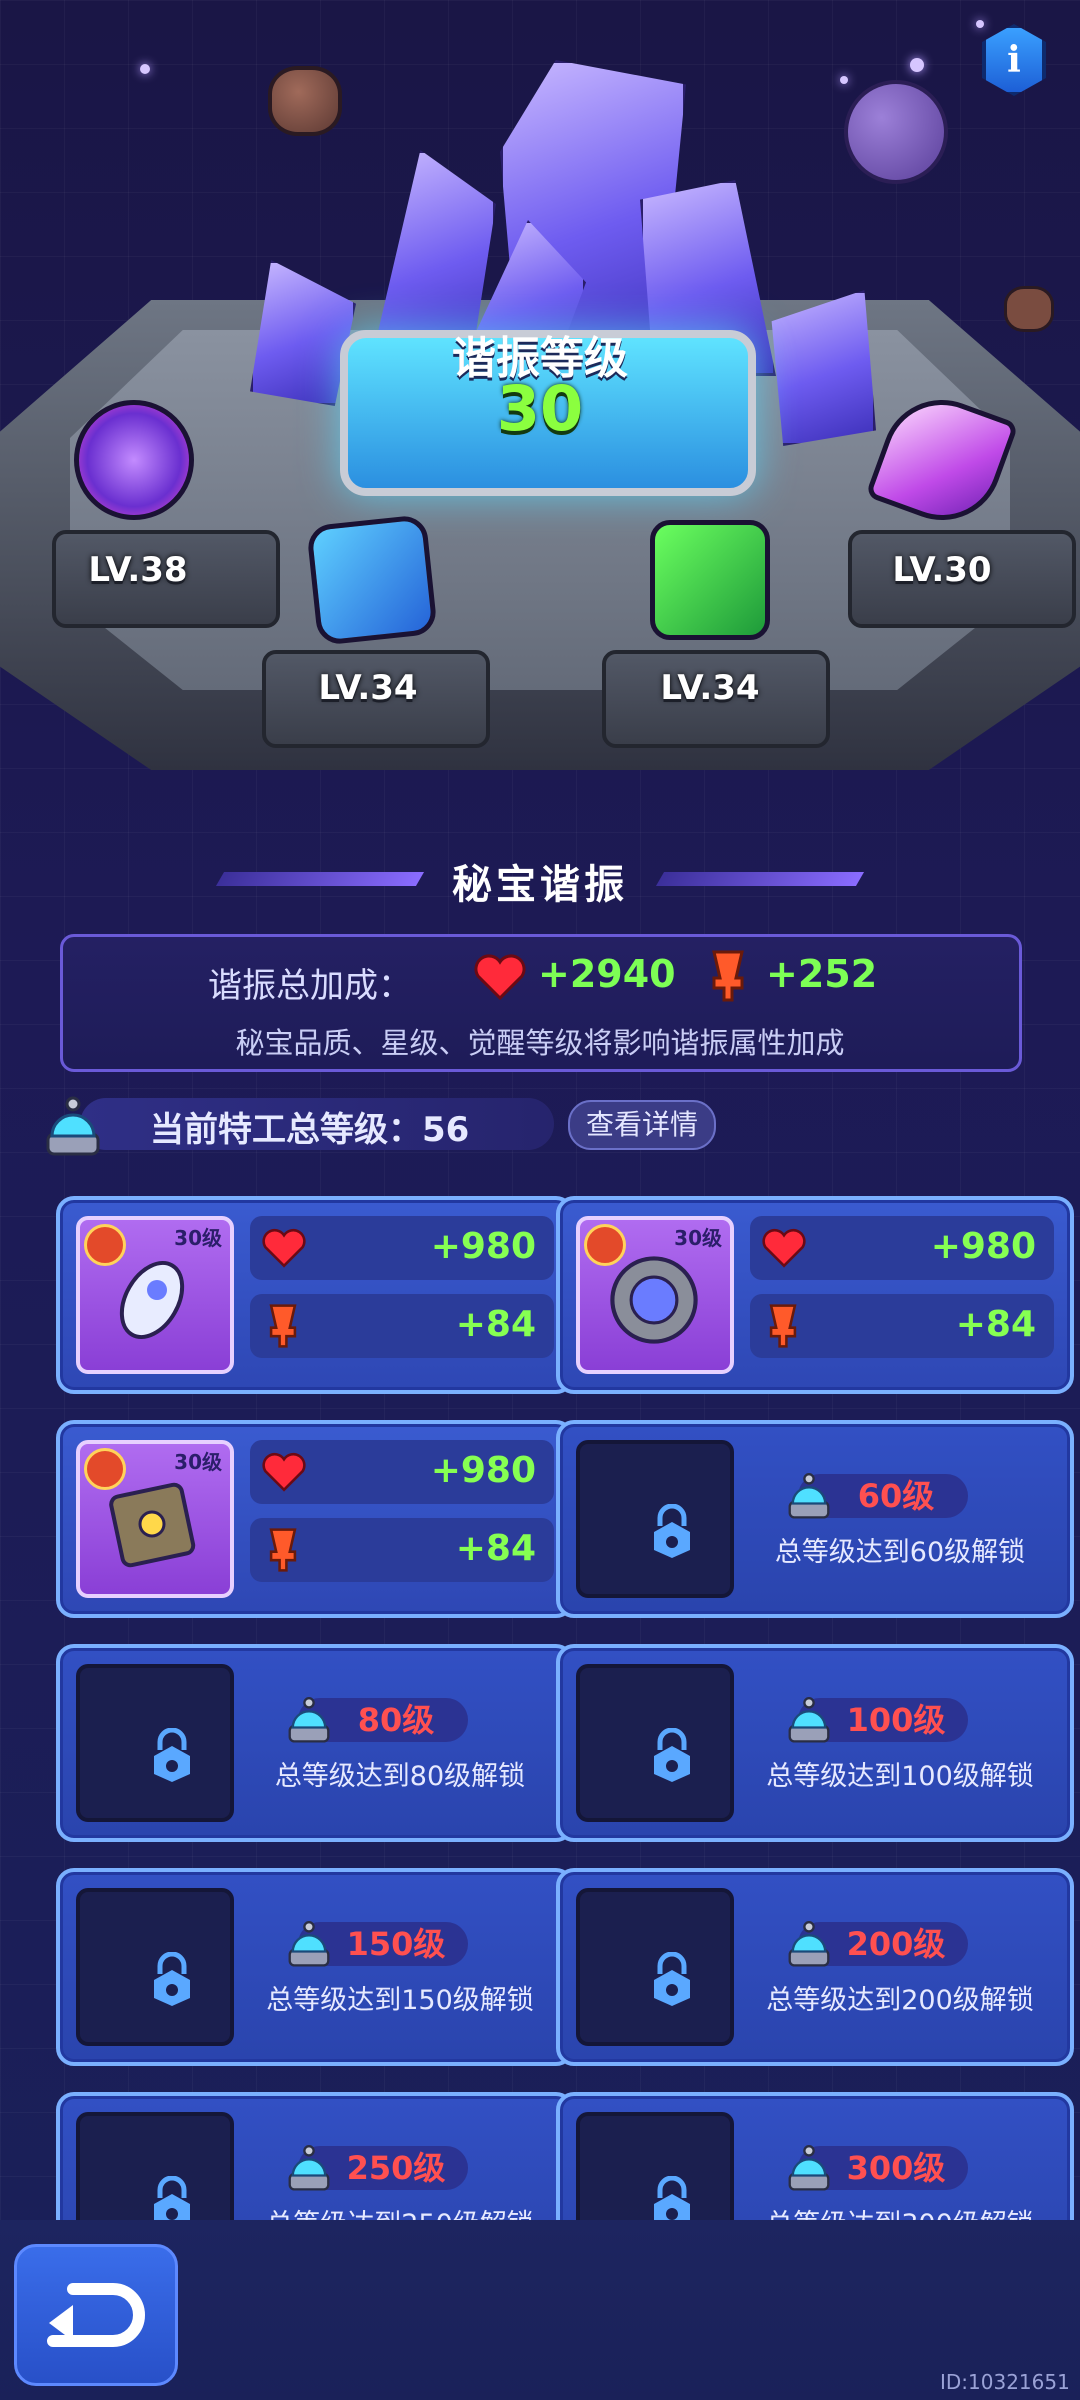 The image size is (1080, 2400). I want to click on unlock-requirement-text: 总等级达到80级解锁, so click(400, 1776).